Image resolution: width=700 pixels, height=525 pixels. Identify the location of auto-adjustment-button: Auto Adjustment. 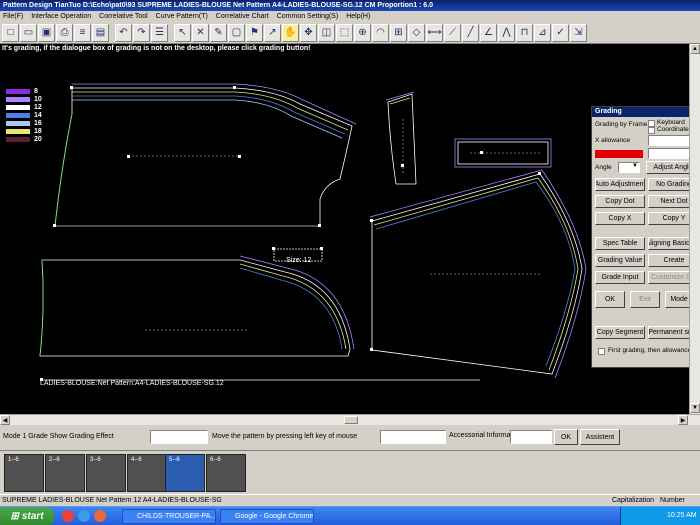
(620, 184).